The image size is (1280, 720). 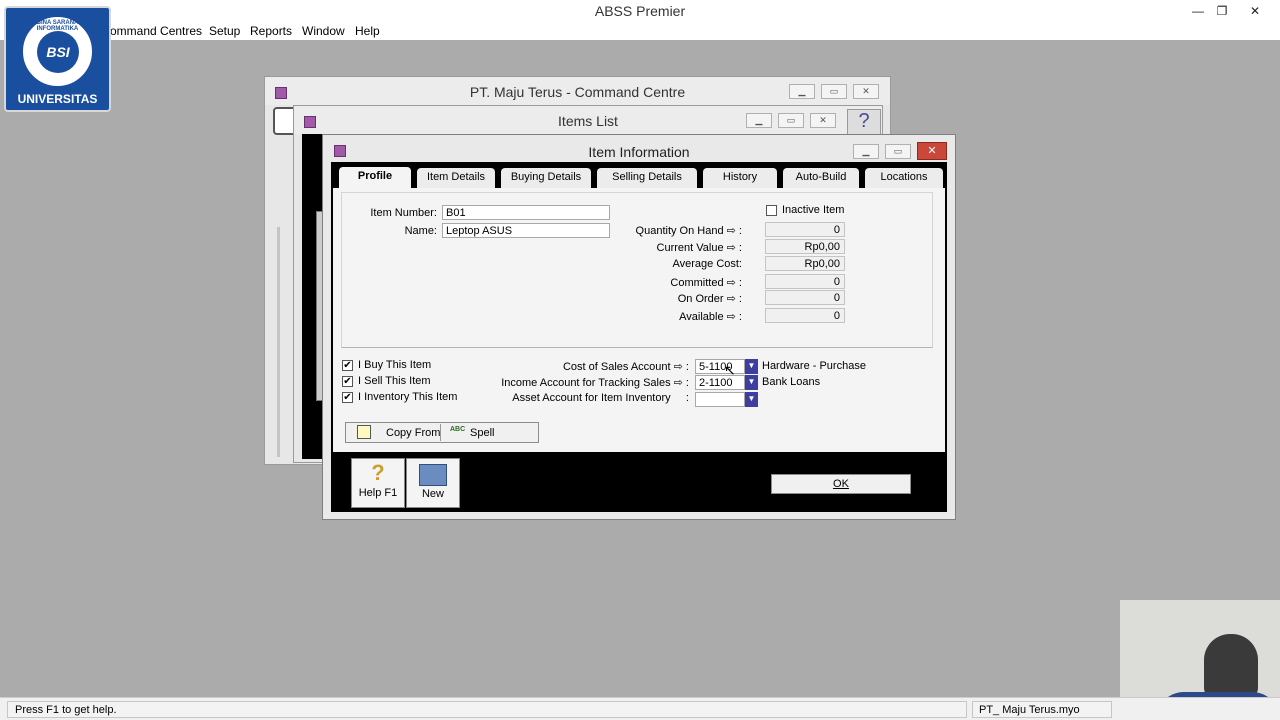 What do you see at coordinates (394, 381) in the screenshot?
I see `sell-item-label: I Sell This Item` at bounding box center [394, 381].